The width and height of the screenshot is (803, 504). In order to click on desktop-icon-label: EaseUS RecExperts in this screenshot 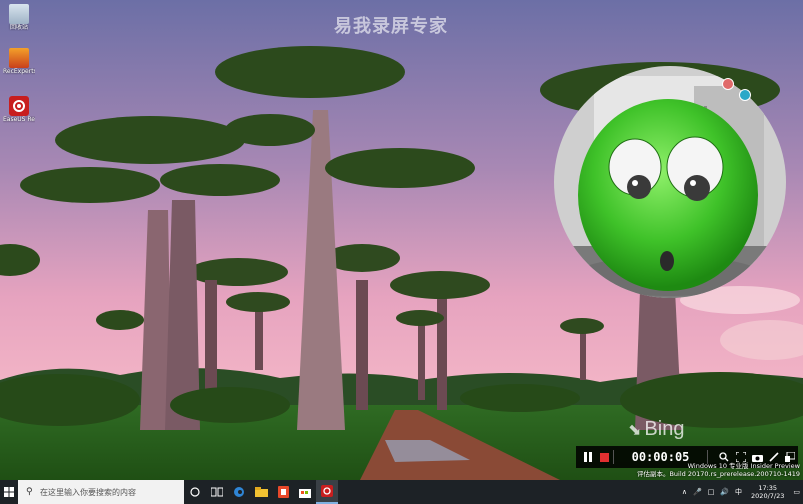, I will do `click(19, 119)`.